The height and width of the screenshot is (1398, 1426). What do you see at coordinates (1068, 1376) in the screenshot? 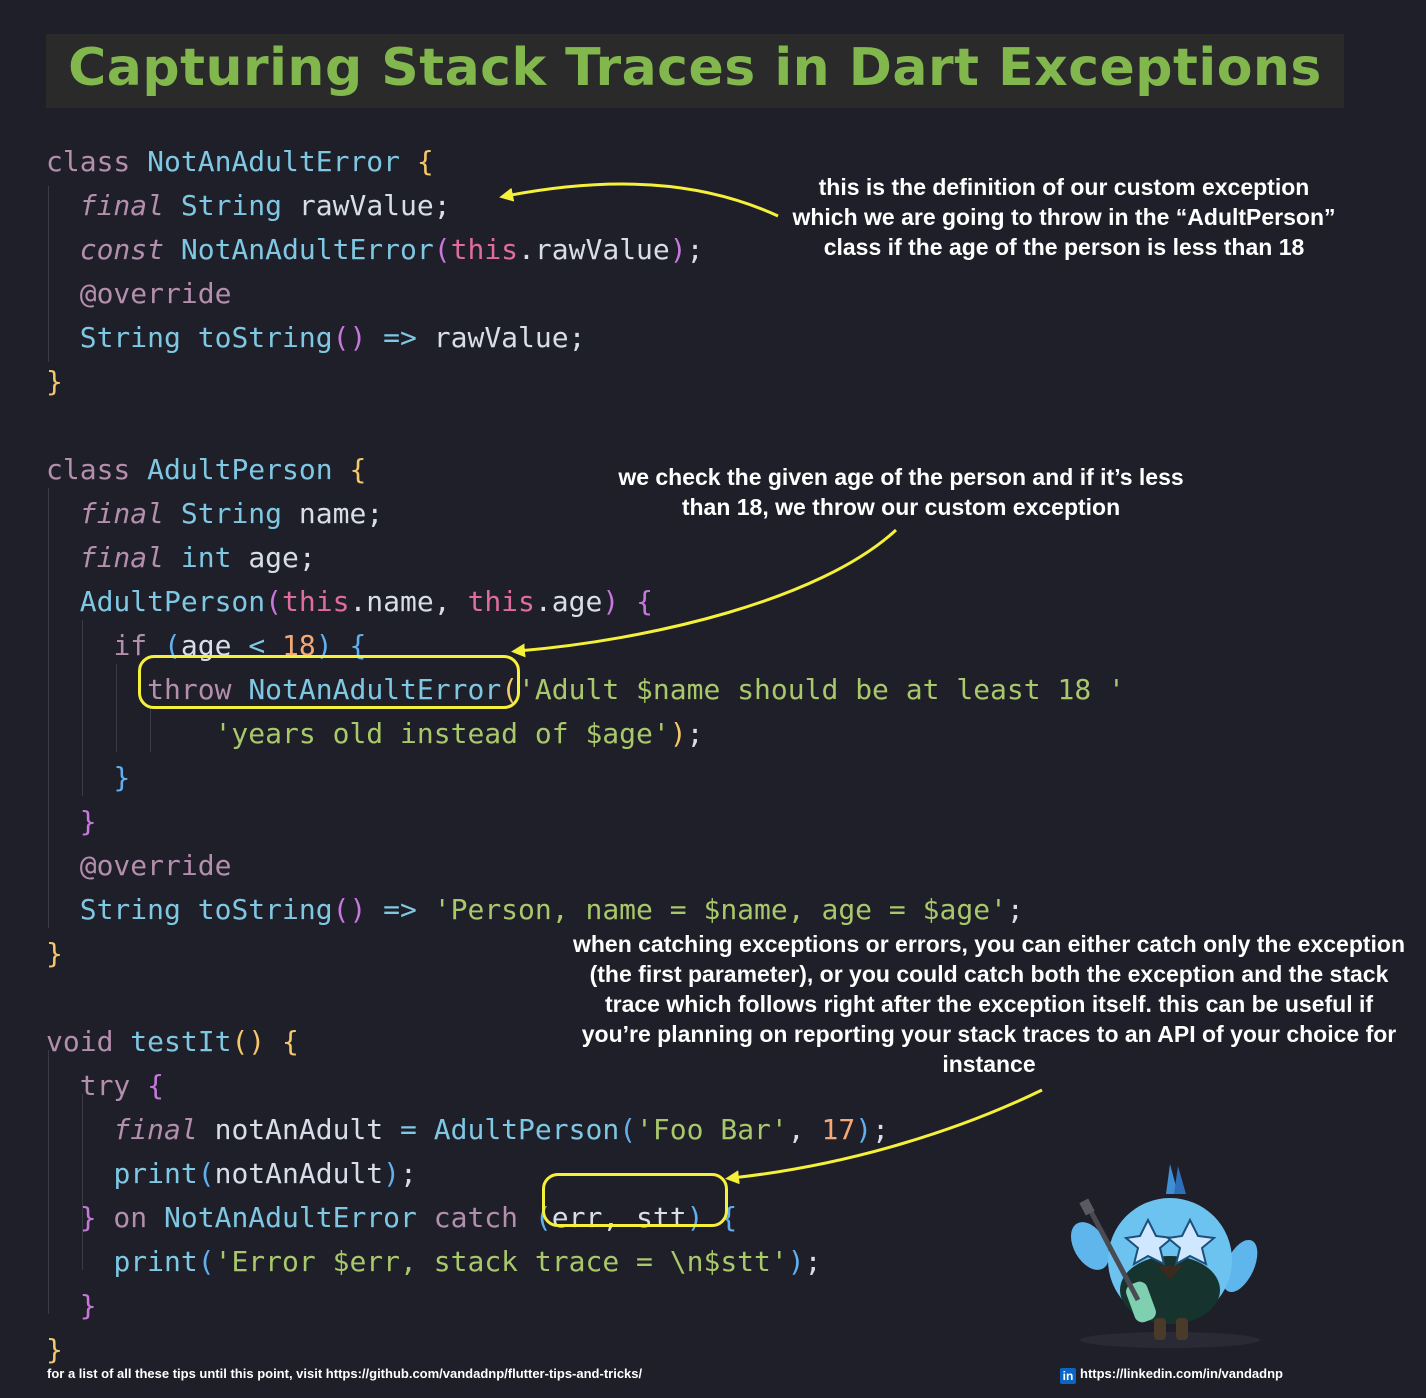
I see `linkedin-icon: in` at bounding box center [1068, 1376].